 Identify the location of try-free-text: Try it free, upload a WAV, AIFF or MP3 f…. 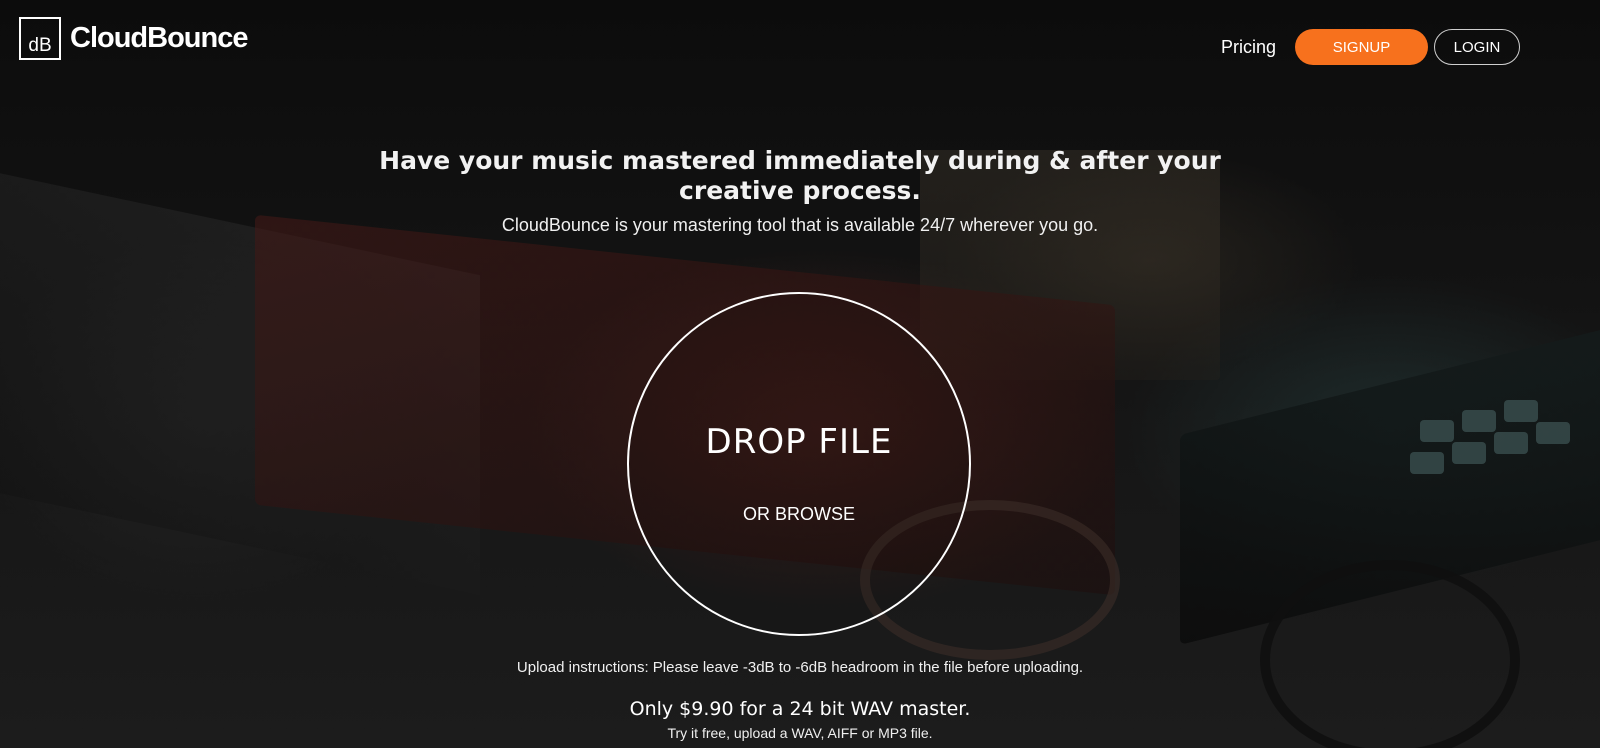
(800, 733).